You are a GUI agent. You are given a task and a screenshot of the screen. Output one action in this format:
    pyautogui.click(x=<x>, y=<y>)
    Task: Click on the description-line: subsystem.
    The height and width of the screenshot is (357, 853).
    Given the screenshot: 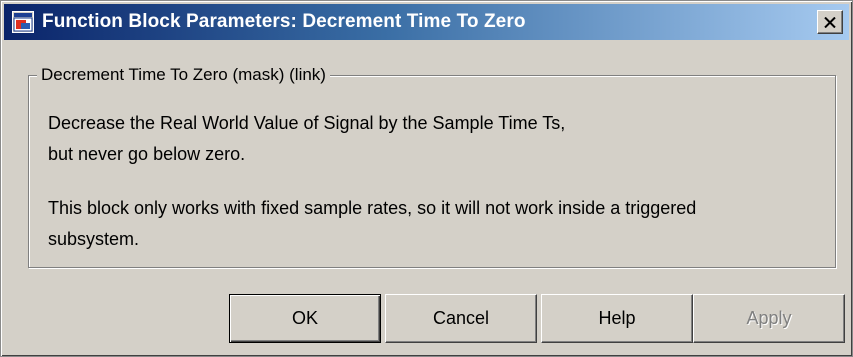 What is the action you would take?
    pyautogui.click(x=94, y=239)
    